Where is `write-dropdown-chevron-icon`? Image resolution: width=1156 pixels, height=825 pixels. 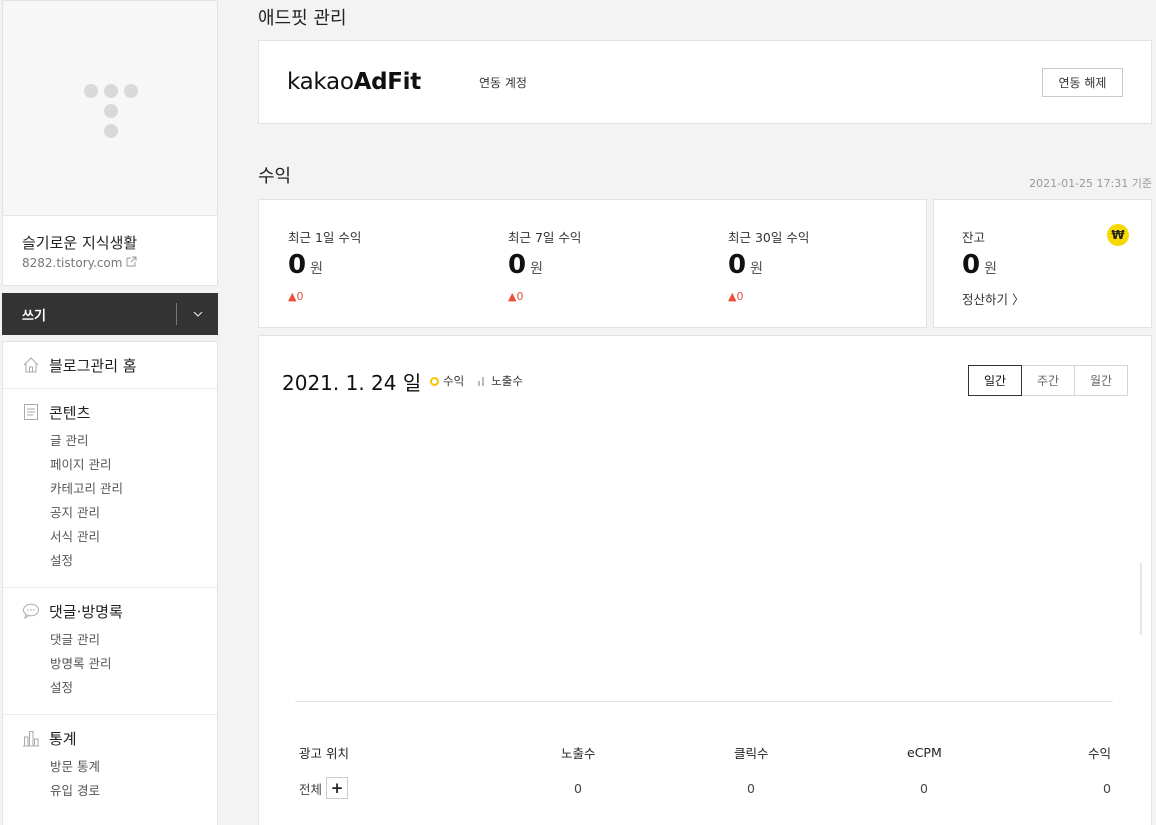 write-dropdown-chevron-icon is located at coordinates (198, 314).